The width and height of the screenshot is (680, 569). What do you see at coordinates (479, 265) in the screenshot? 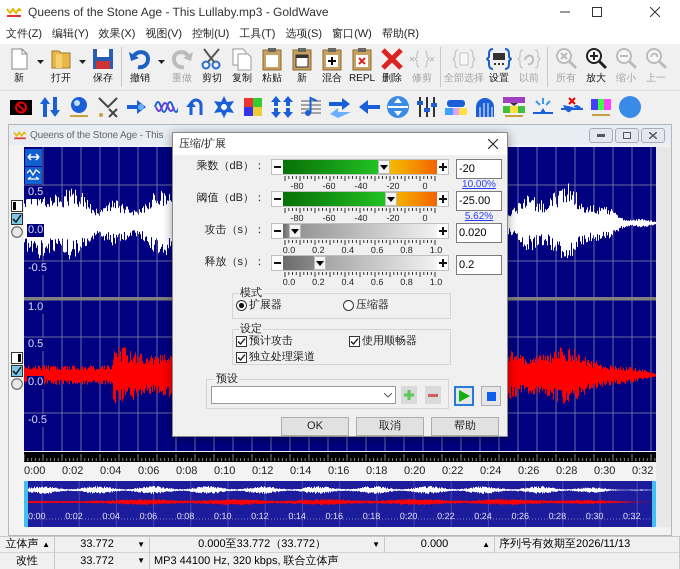
I see `input-field: 0.2` at bounding box center [479, 265].